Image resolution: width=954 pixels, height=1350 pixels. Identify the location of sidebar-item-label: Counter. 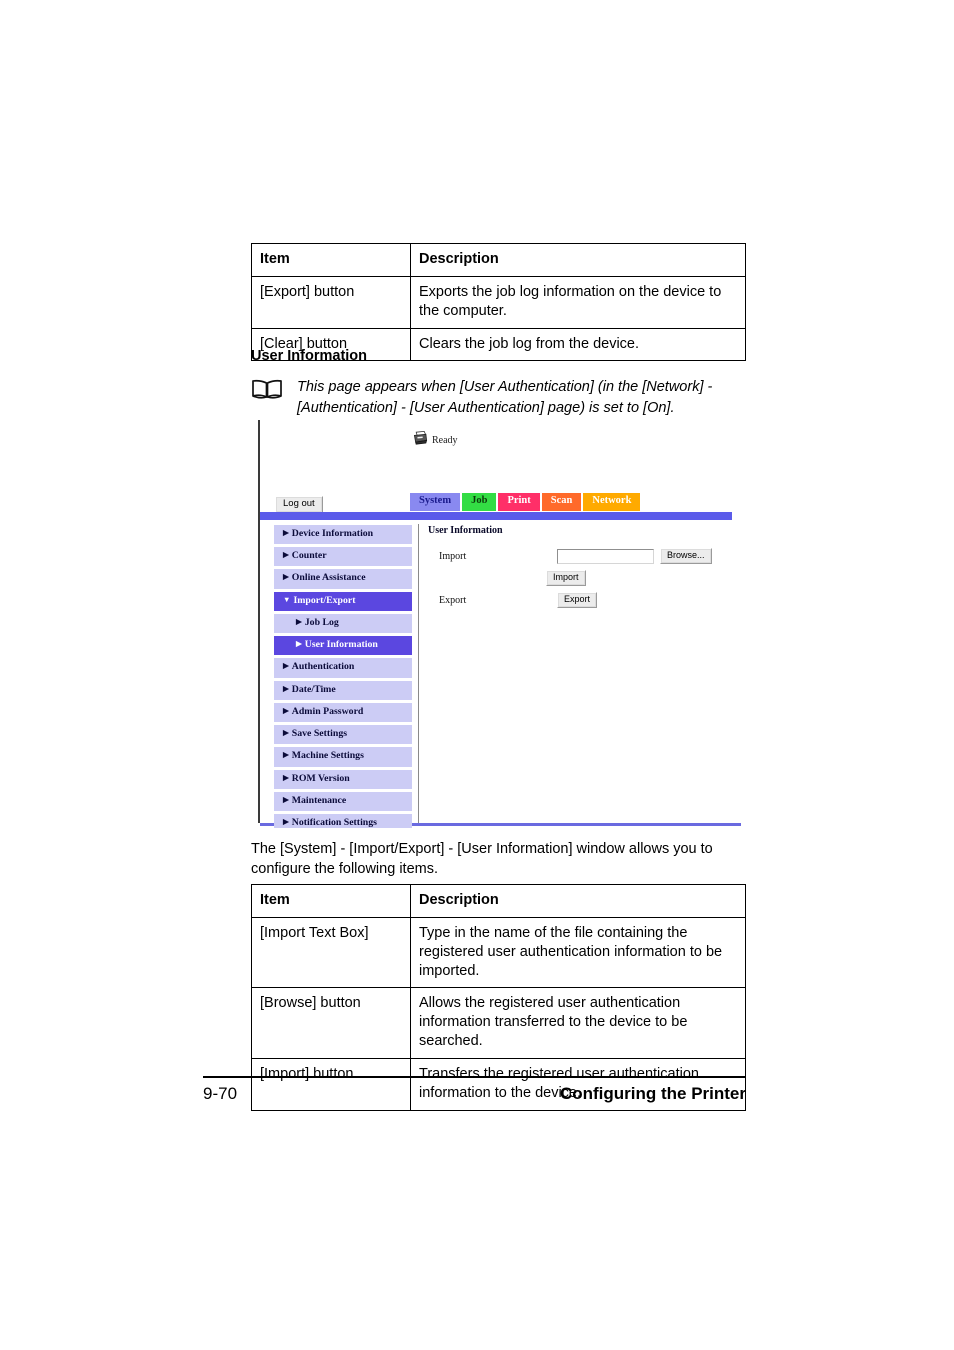
(309, 556).